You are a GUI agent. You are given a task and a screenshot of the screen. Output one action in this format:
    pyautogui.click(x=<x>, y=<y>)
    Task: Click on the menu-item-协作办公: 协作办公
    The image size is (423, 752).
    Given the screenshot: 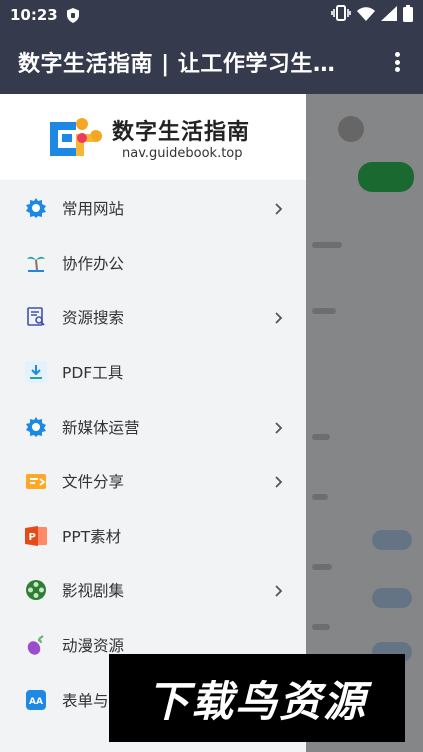 What is the action you would take?
    pyautogui.click(x=153, y=263)
    